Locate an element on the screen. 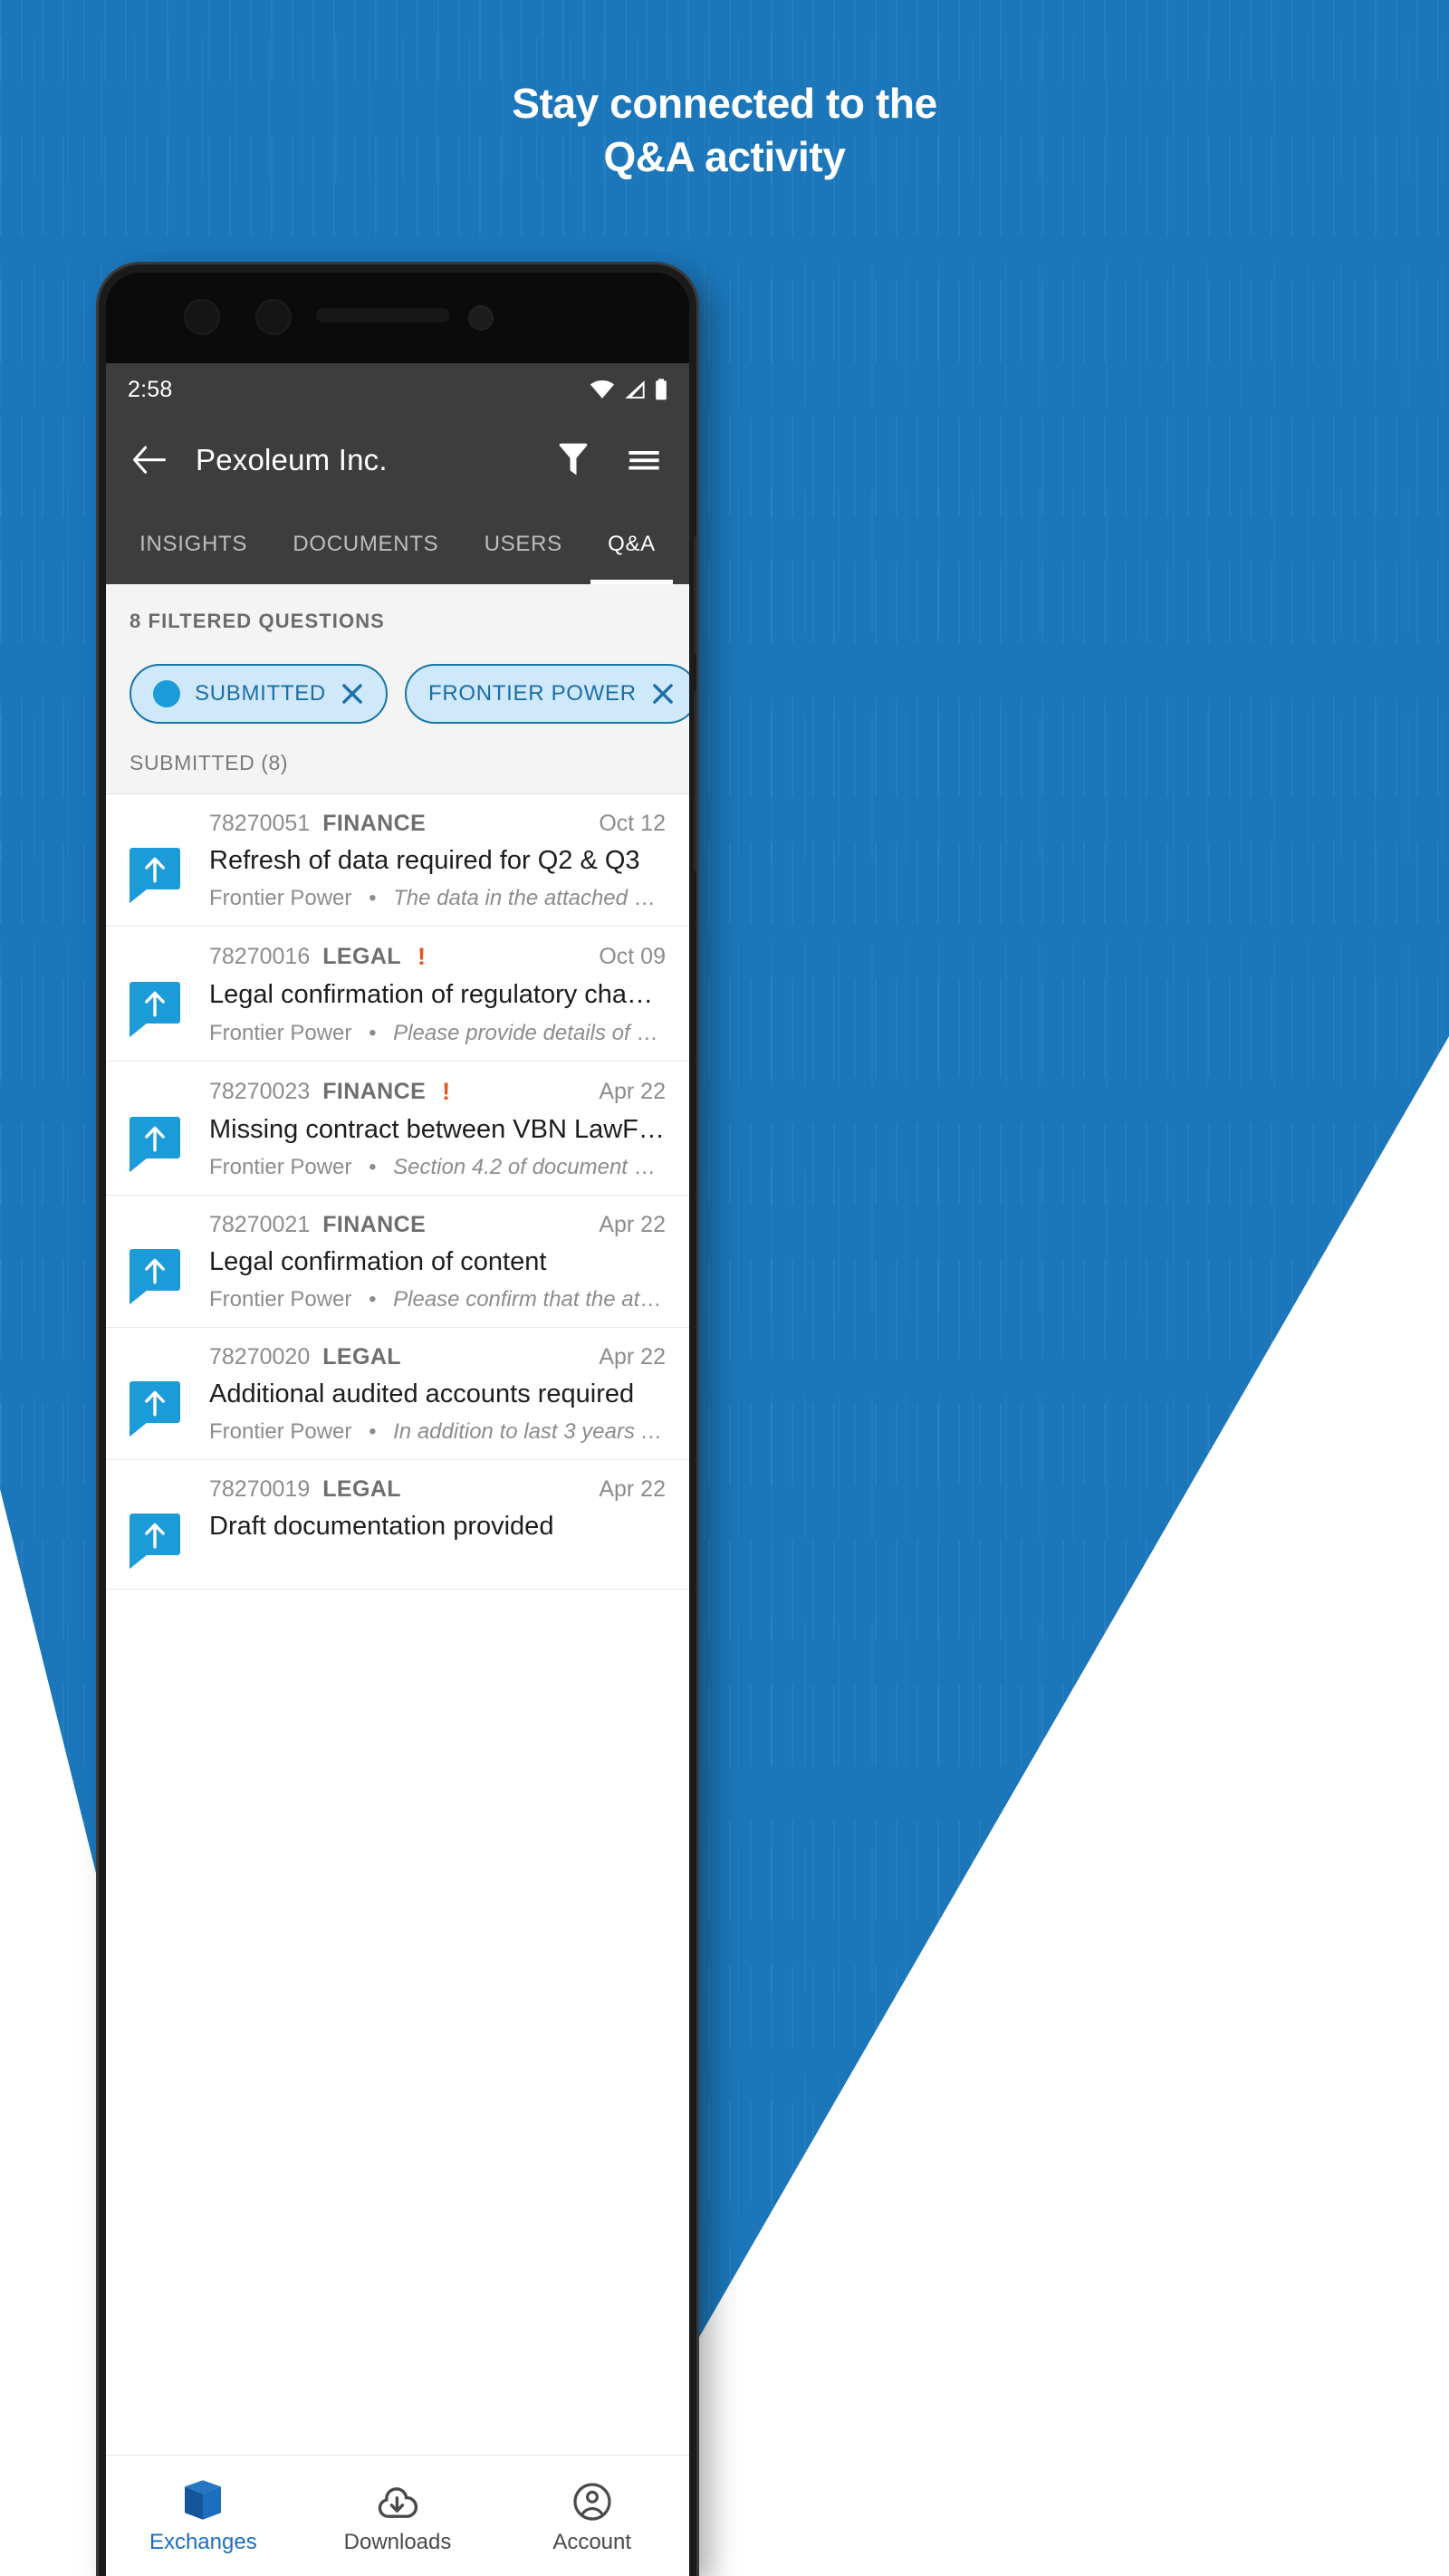  question-texts: Draft documentation provided is located at coordinates (437, 1531).